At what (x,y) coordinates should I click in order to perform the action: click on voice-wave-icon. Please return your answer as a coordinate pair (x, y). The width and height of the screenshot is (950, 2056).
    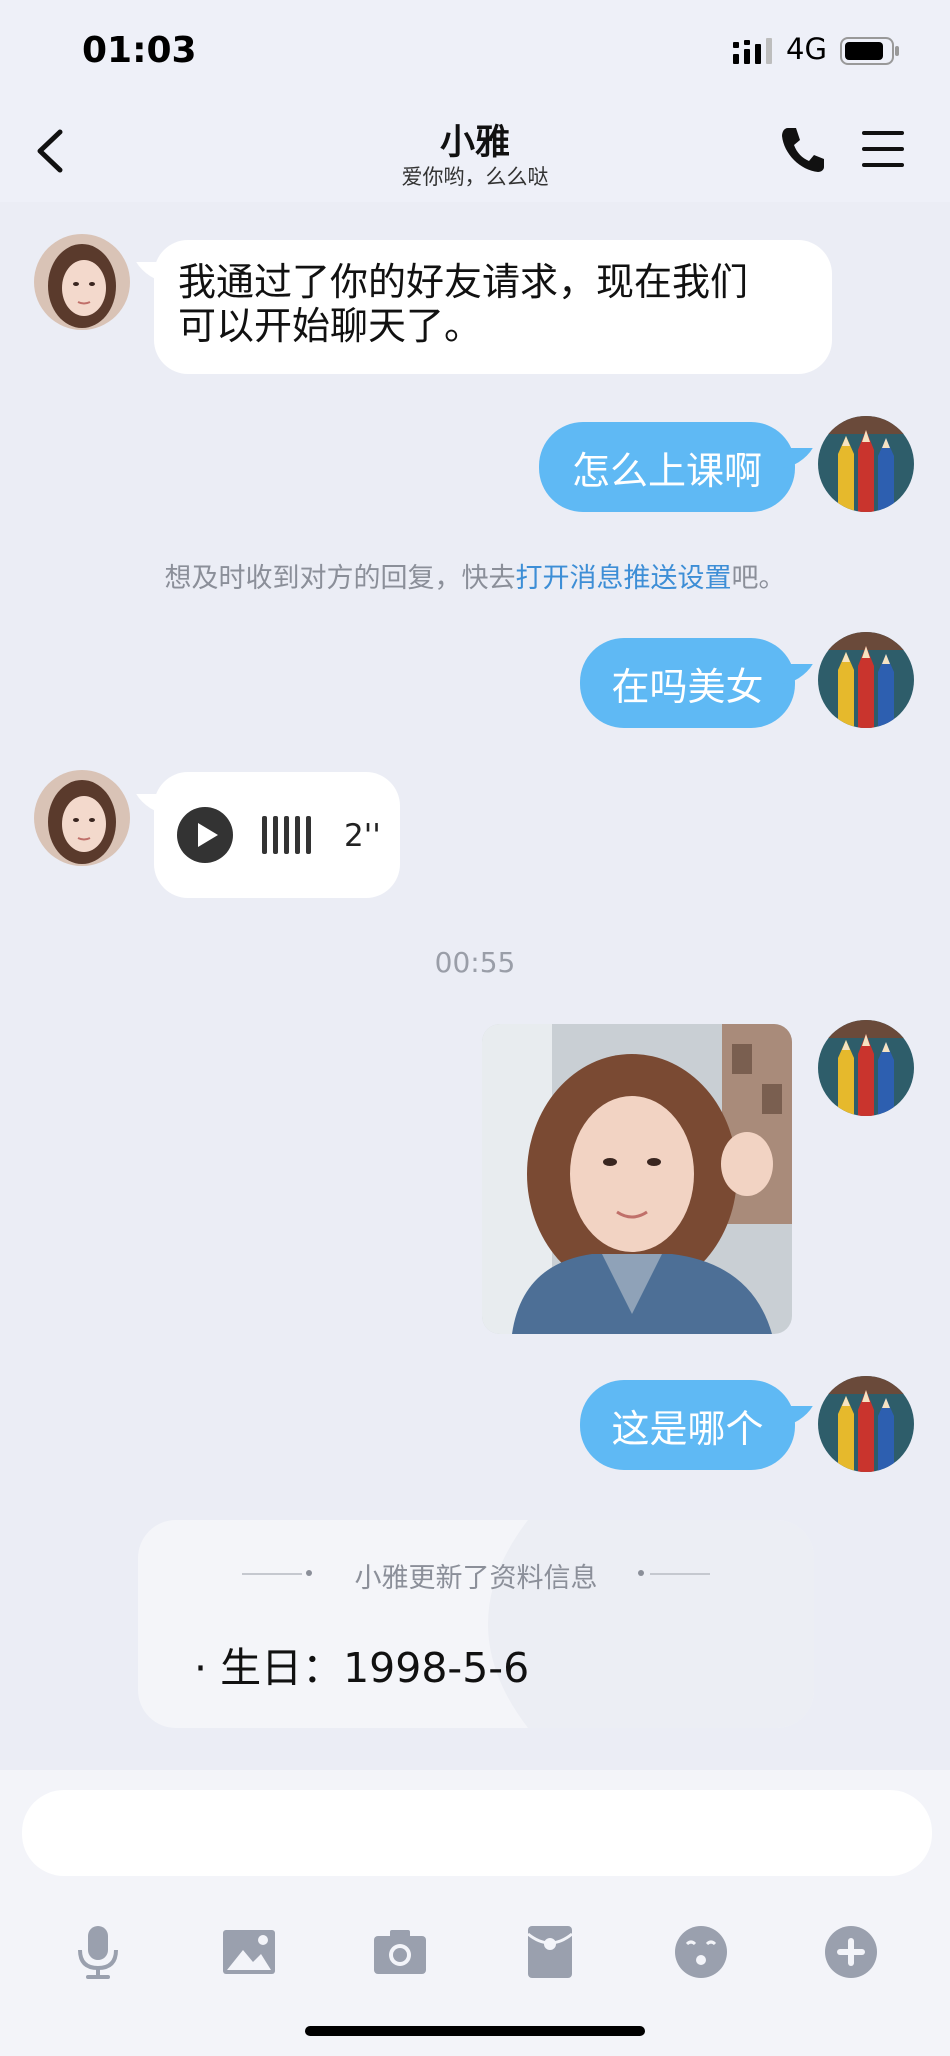
    Looking at the image, I should click on (286, 835).